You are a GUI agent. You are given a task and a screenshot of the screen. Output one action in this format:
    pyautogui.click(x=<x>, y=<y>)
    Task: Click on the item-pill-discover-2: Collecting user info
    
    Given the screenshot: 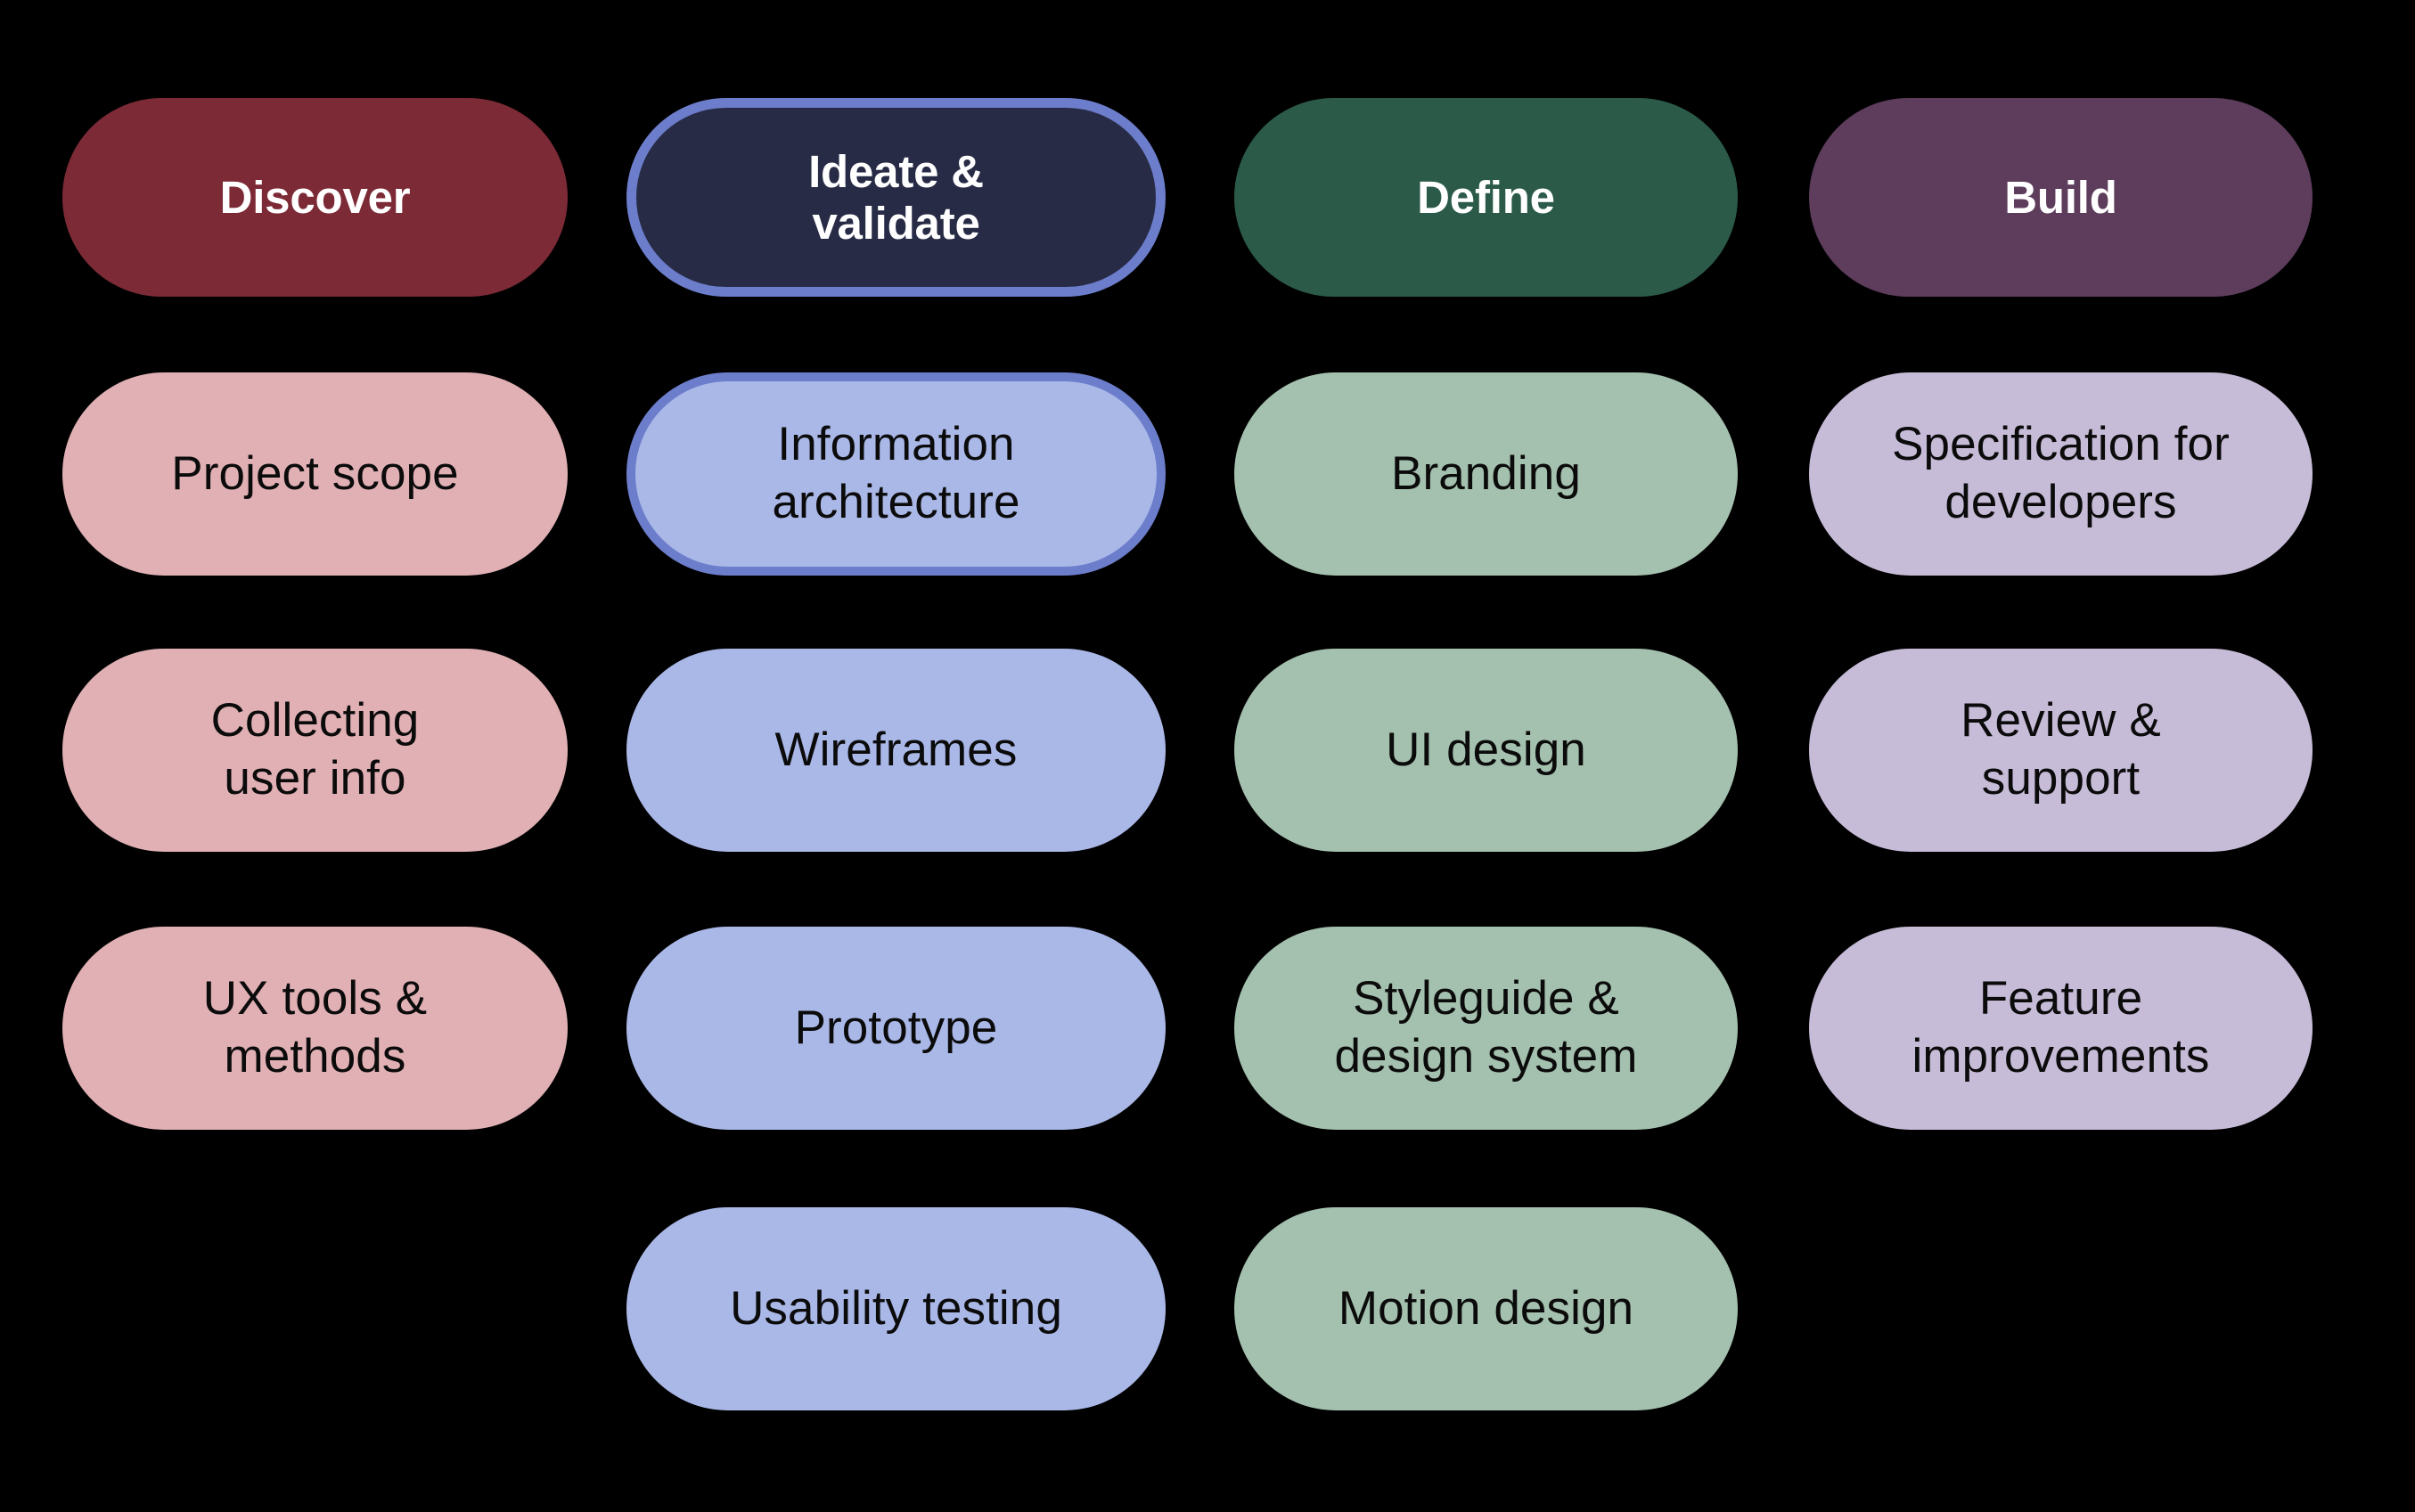 What is the action you would take?
    pyautogui.click(x=315, y=750)
    